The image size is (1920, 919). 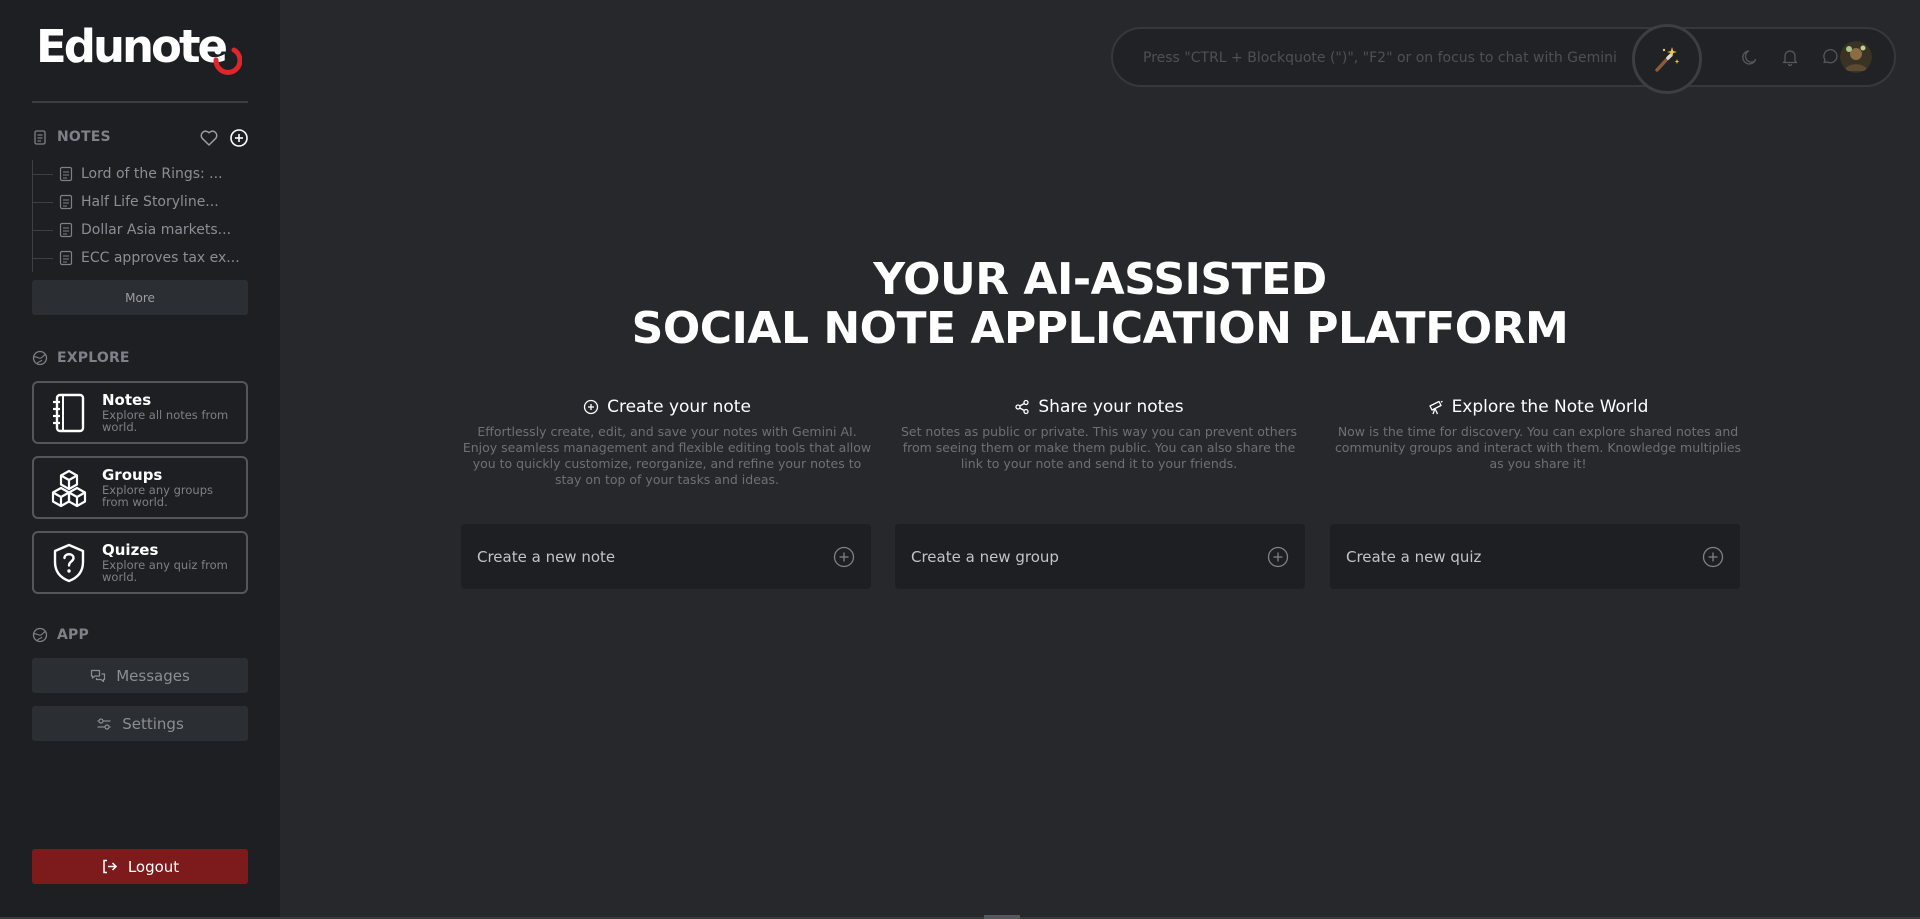 What do you see at coordinates (239, 138) in the screenshot?
I see `add-note-icon` at bounding box center [239, 138].